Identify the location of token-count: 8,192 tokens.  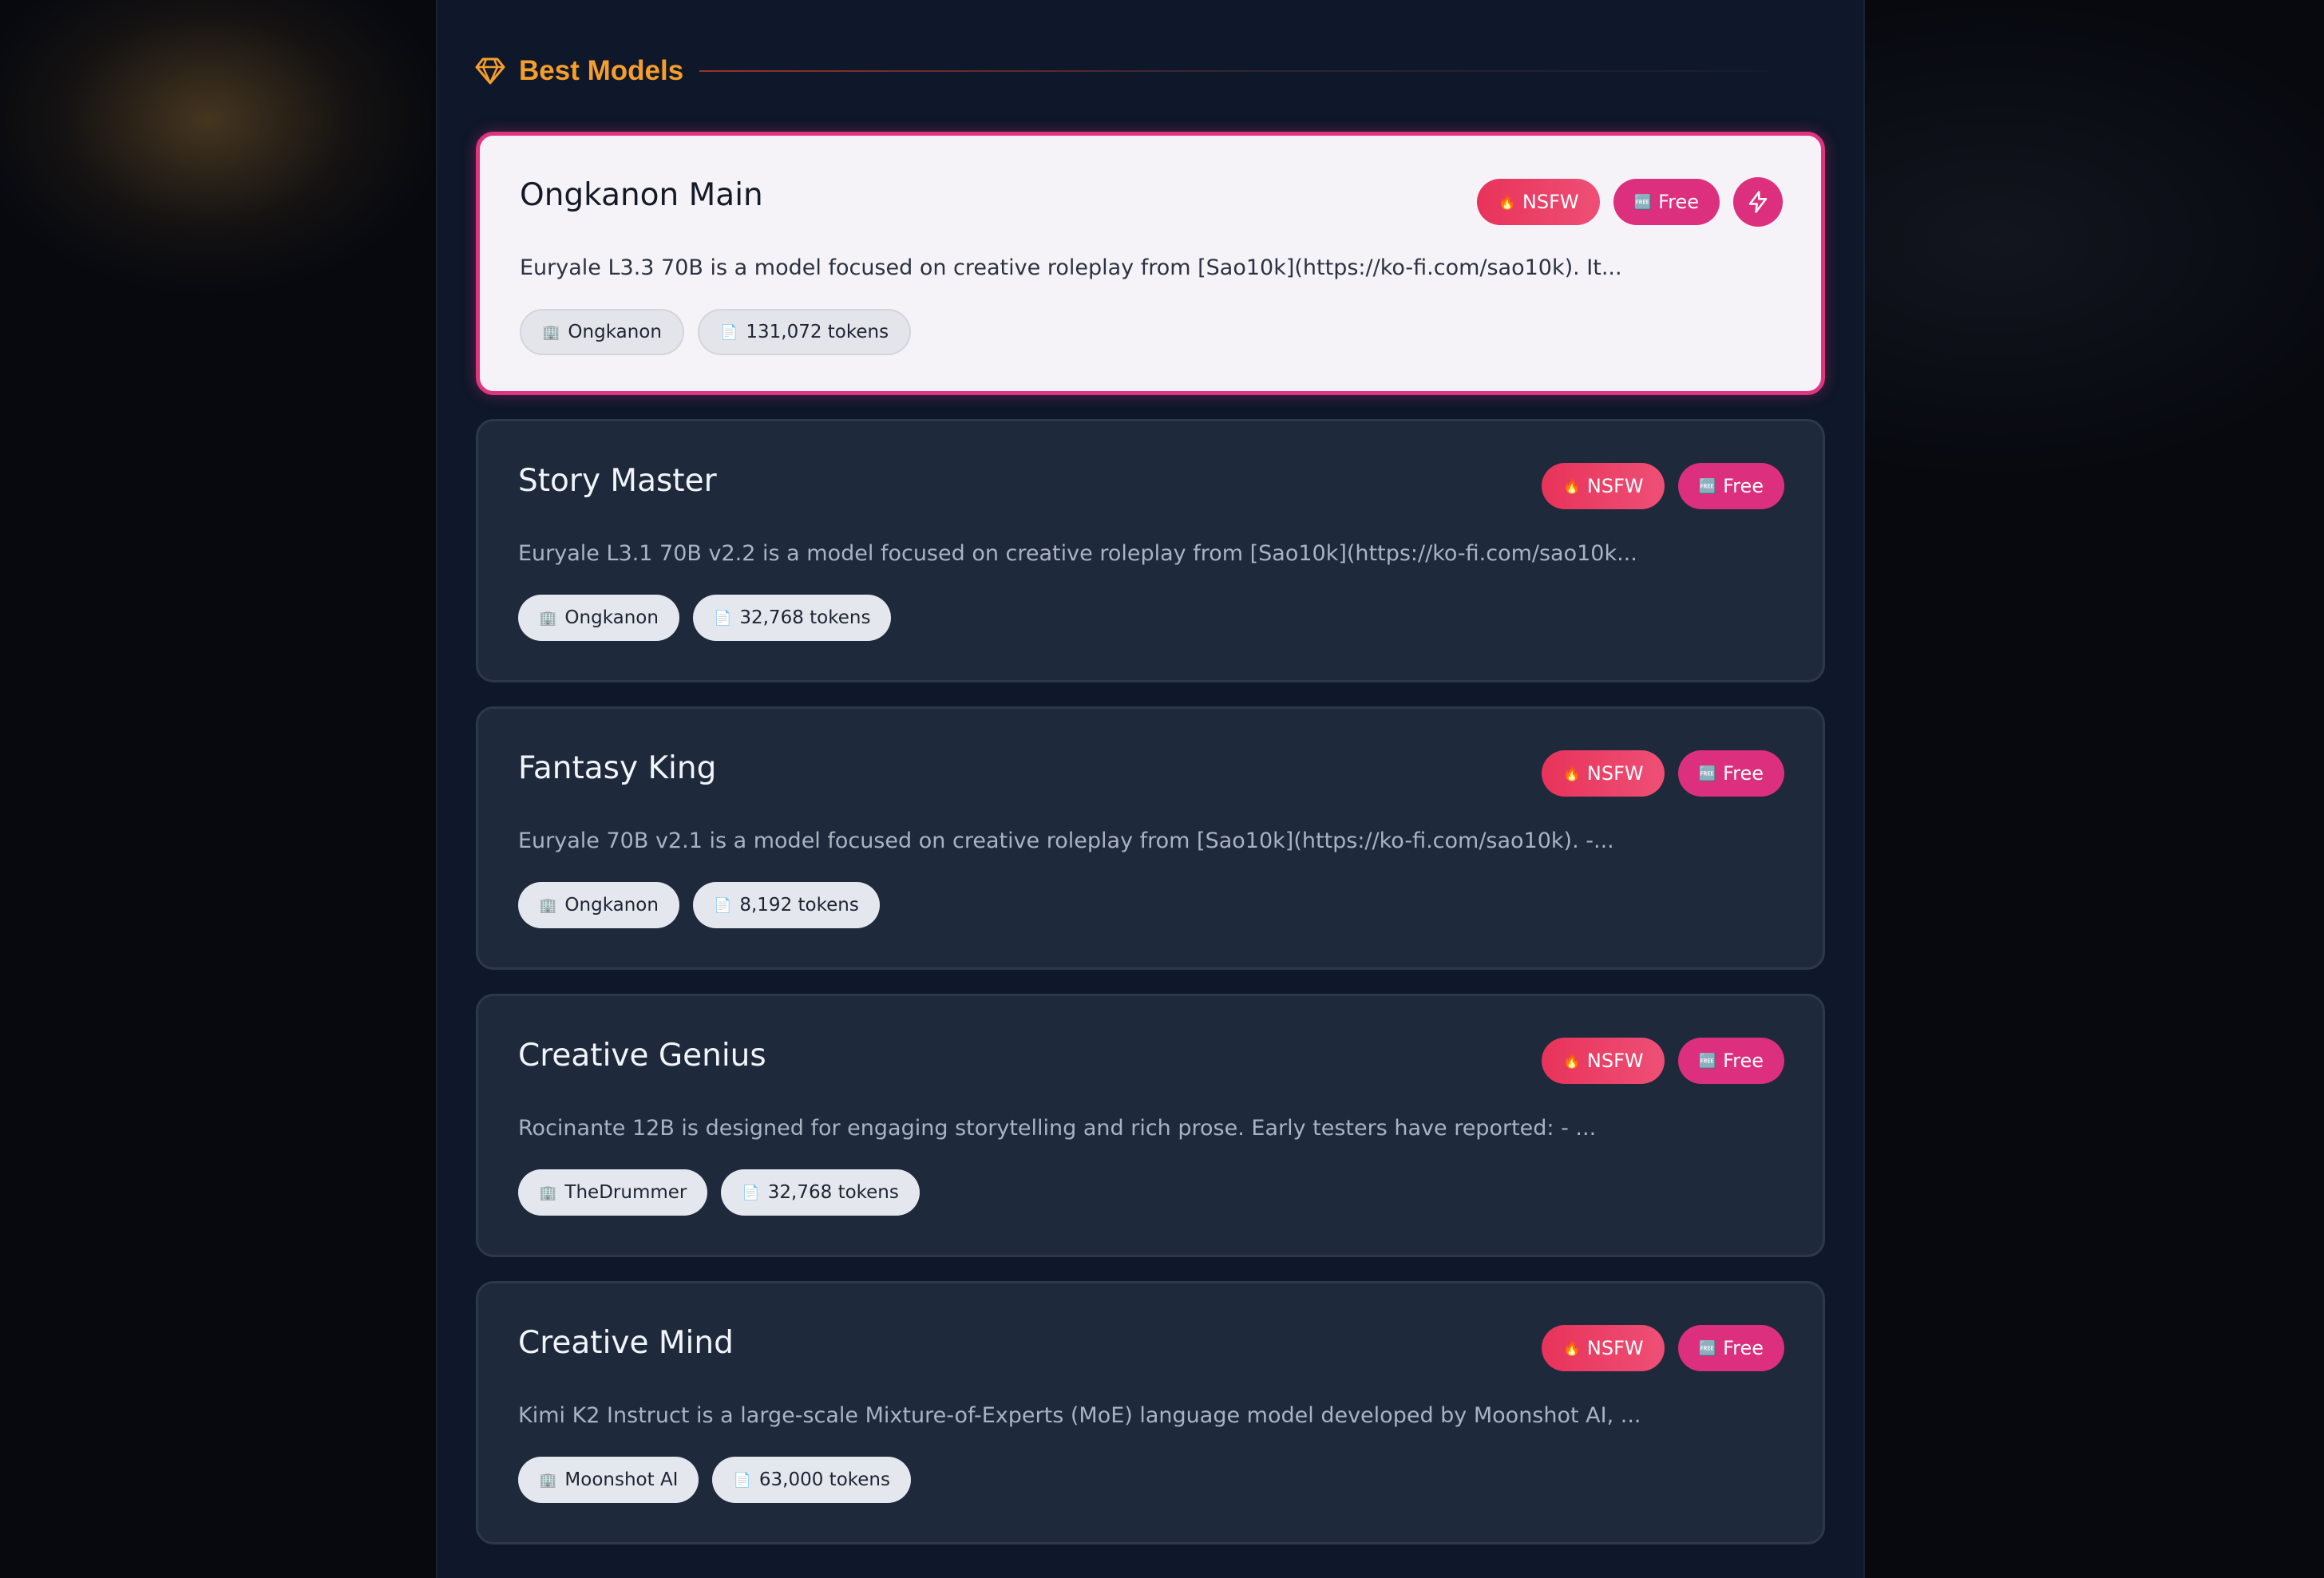
(799, 905).